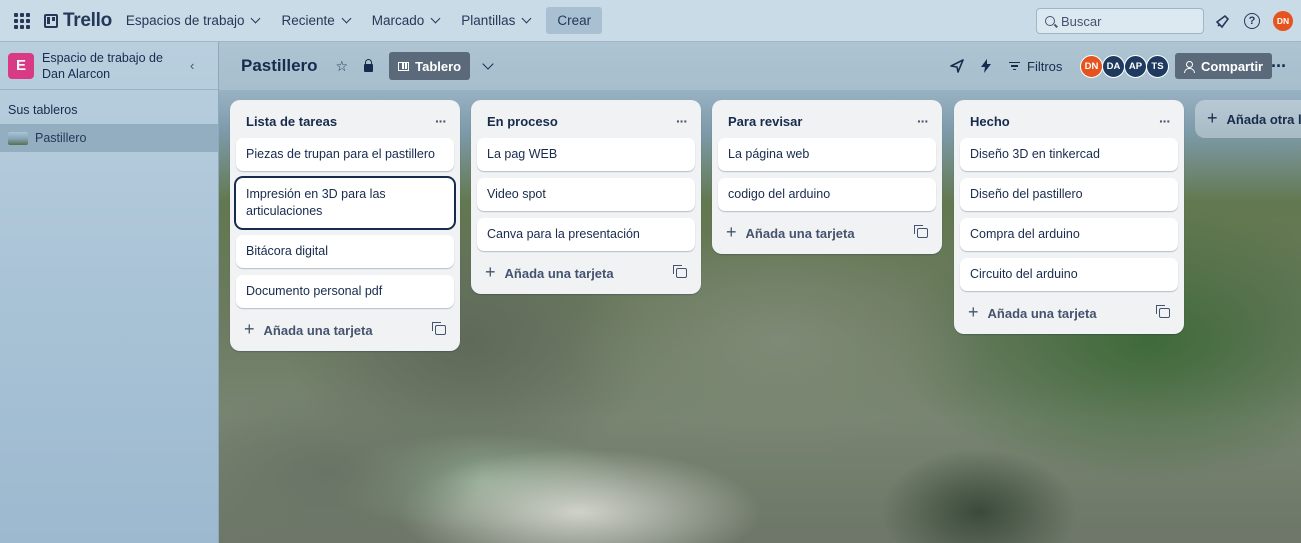 Image resolution: width=1301 pixels, height=543 pixels. What do you see at coordinates (1091, 66) in the screenshot?
I see `member-avatar: DN` at bounding box center [1091, 66].